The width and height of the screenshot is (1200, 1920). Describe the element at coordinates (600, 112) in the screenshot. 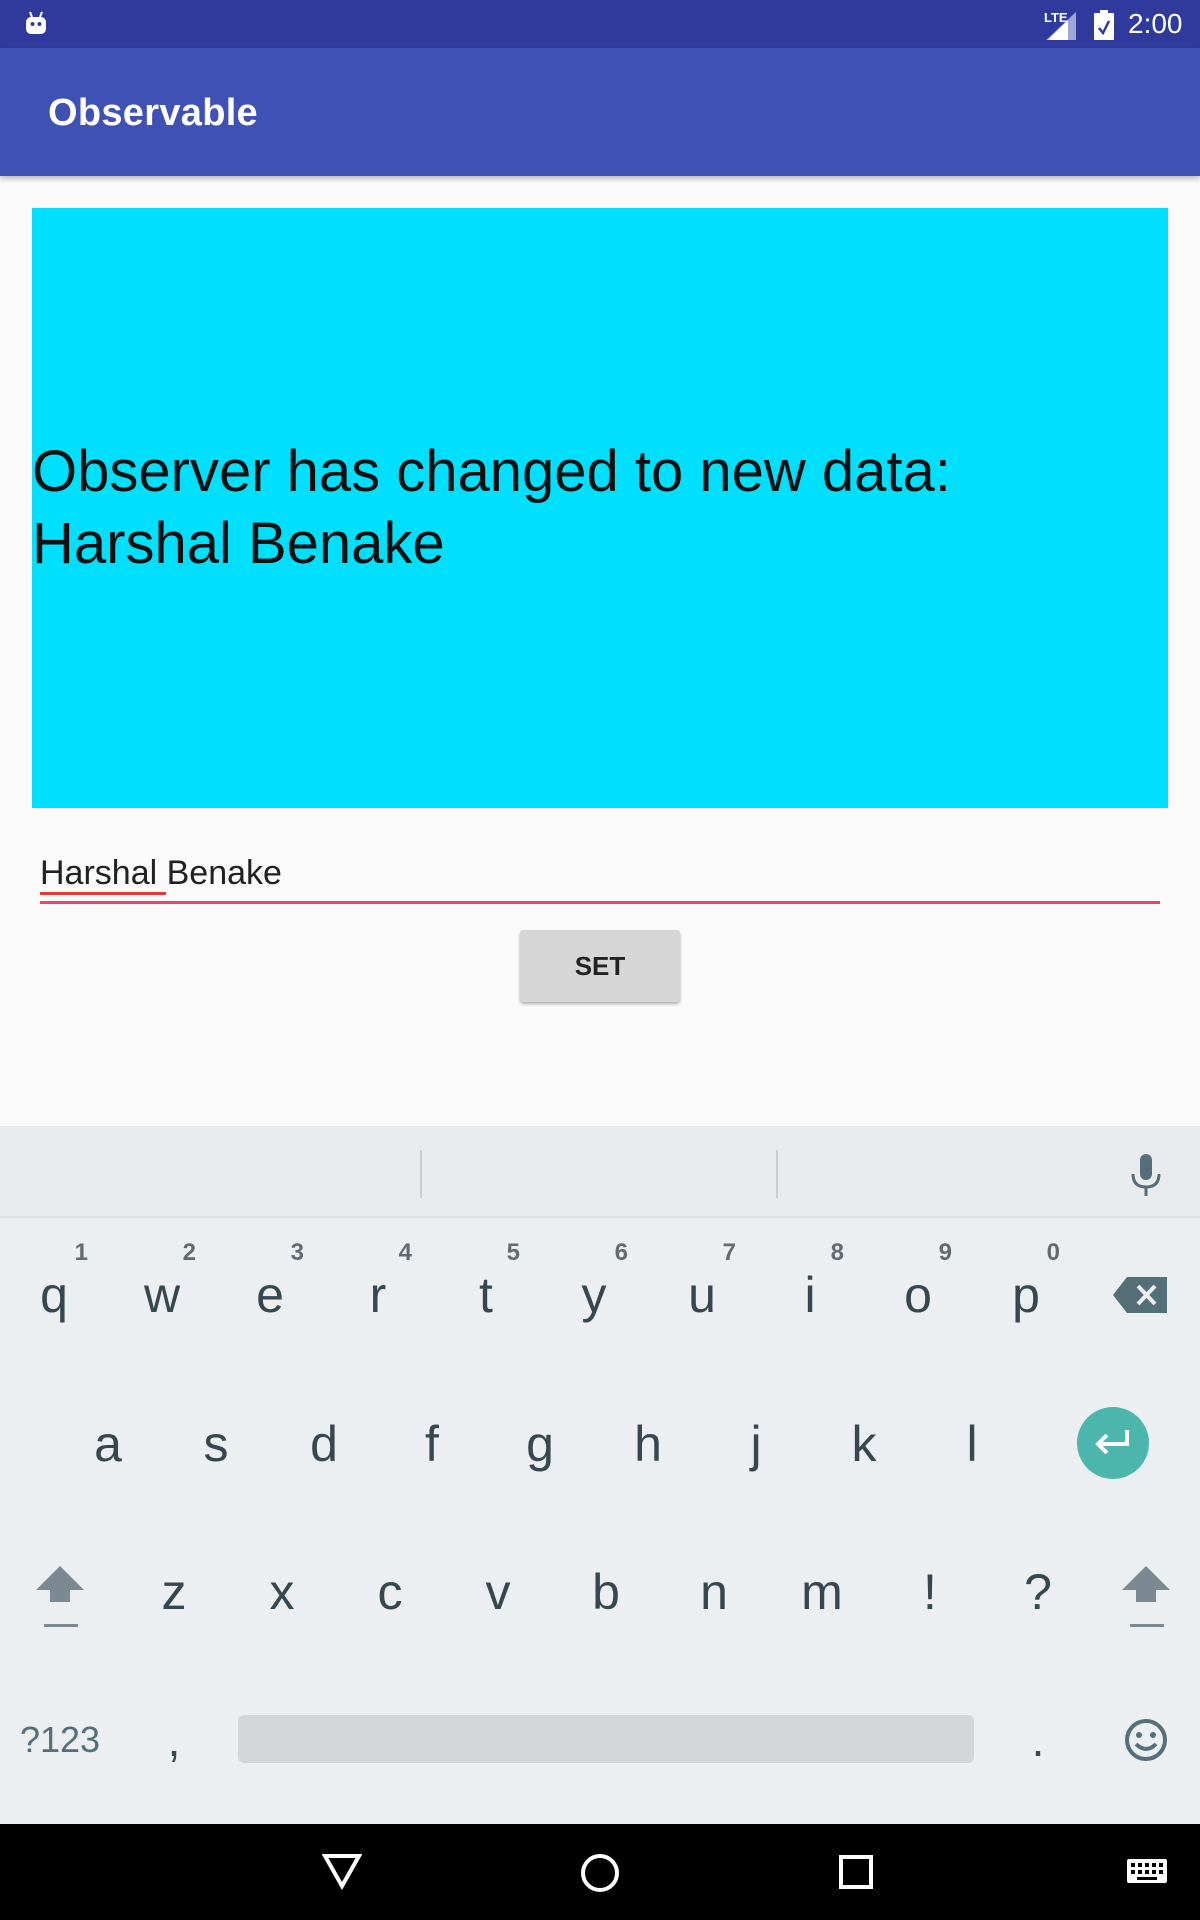

I see `app-bar: Observable` at that location.